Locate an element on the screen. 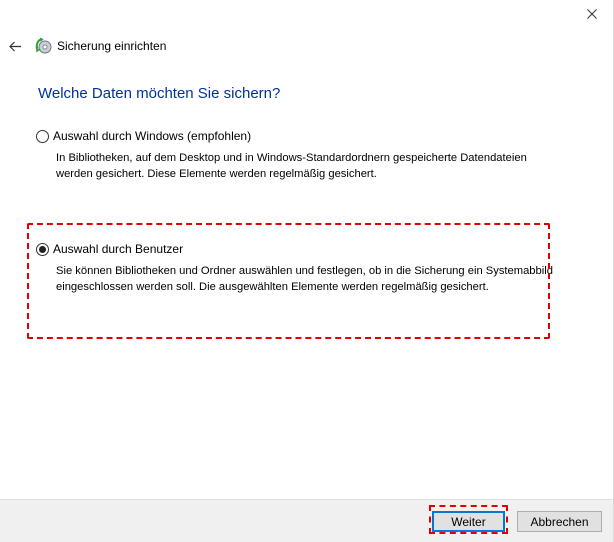  back-arrow-icon is located at coordinates (14, 46).